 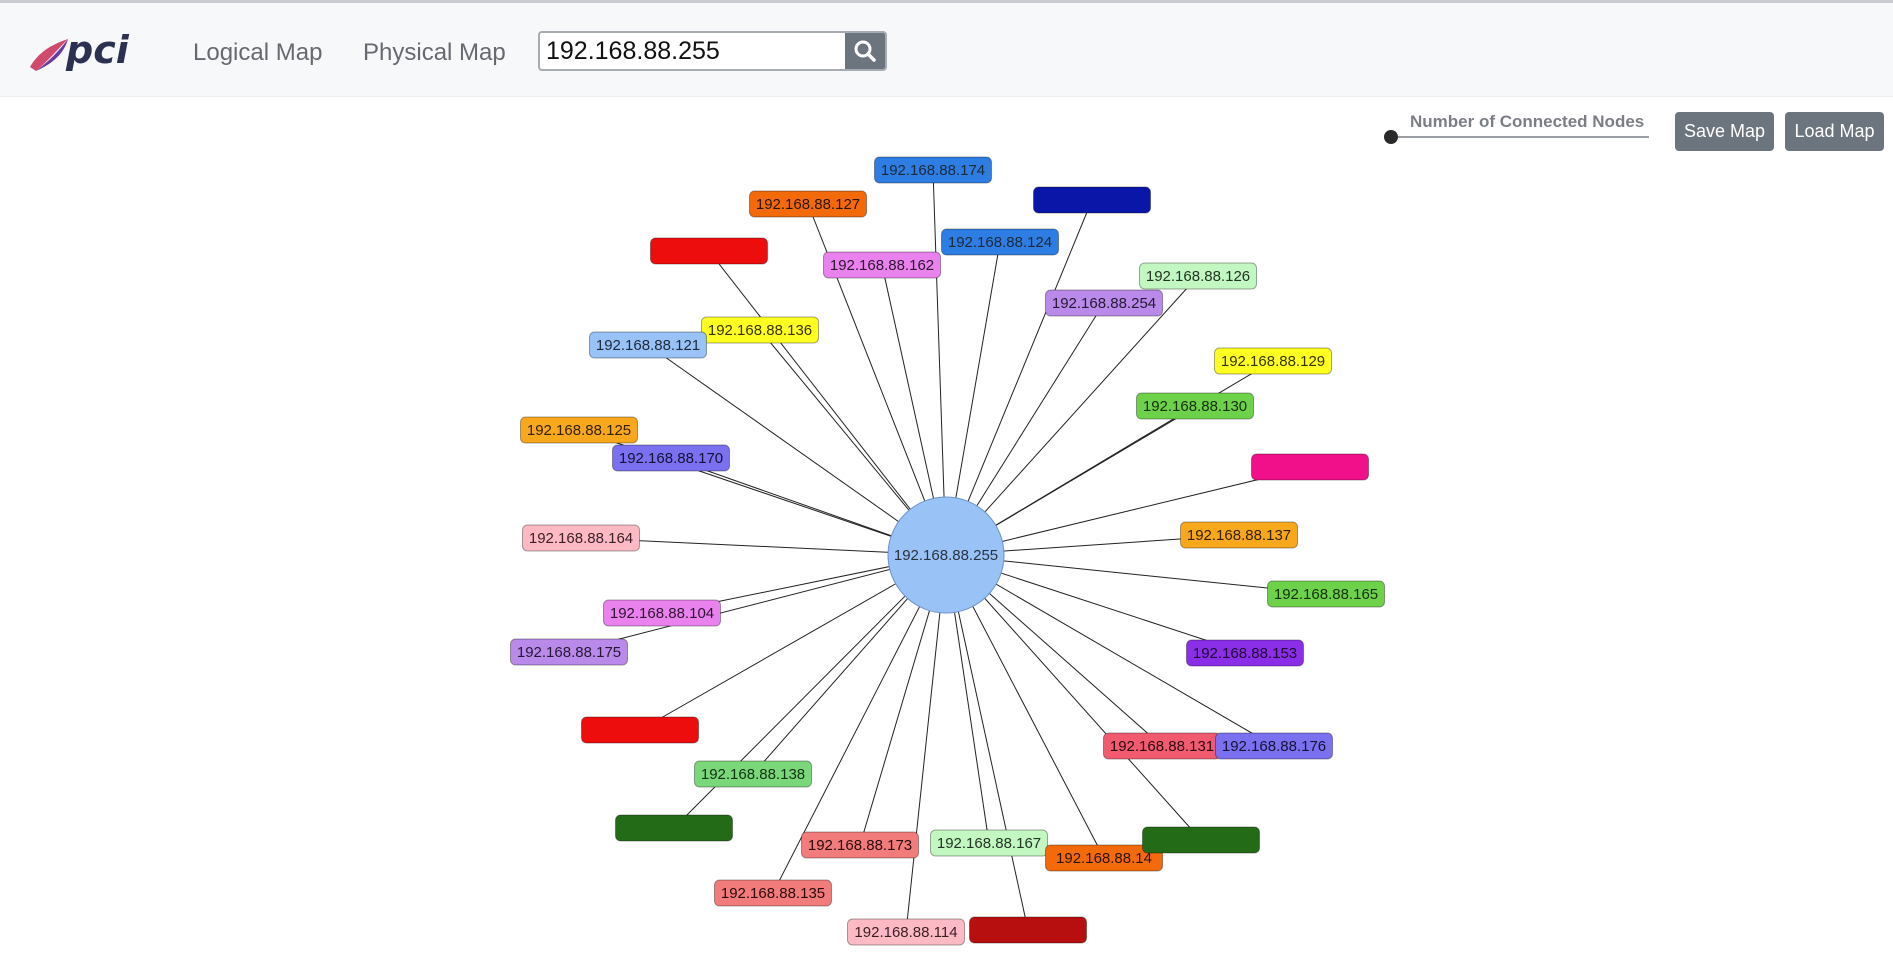 I want to click on node-label: 192.168.88.164, so click(x=581, y=538).